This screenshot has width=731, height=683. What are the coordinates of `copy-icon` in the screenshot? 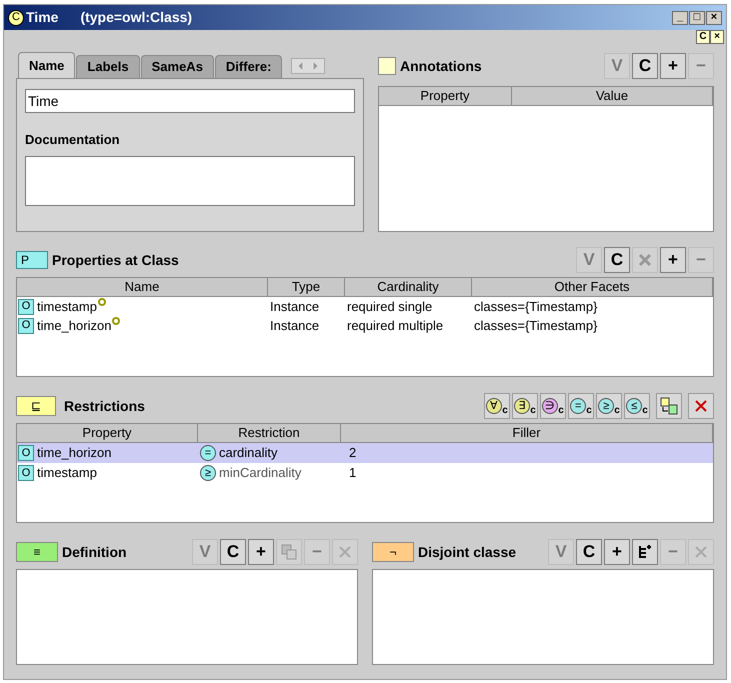 It's located at (289, 552).